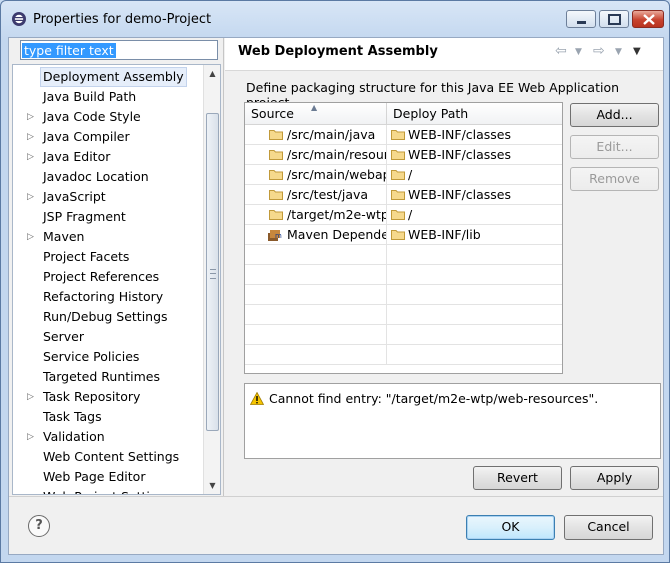  I want to click on source-cell: /src/test/java, so click(316, 194).